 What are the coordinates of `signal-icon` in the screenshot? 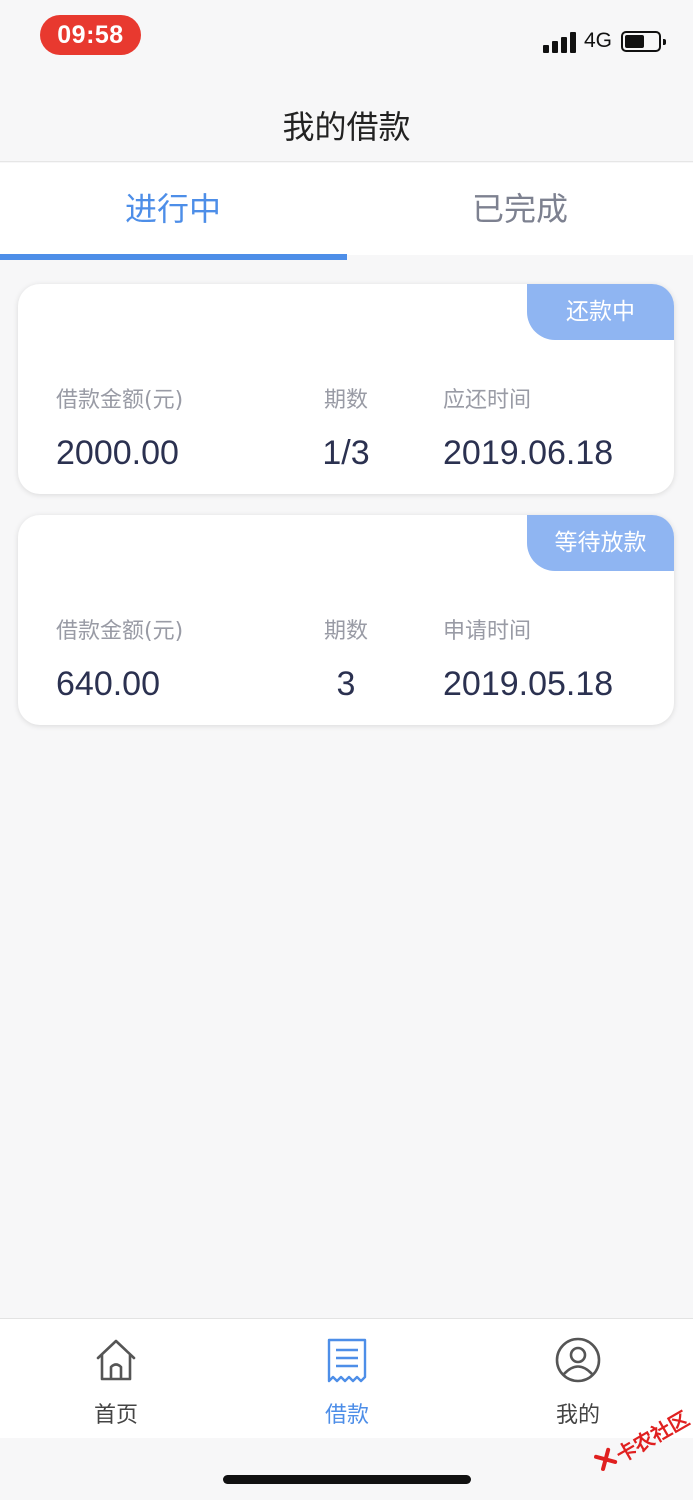 It's located at (560, 42).